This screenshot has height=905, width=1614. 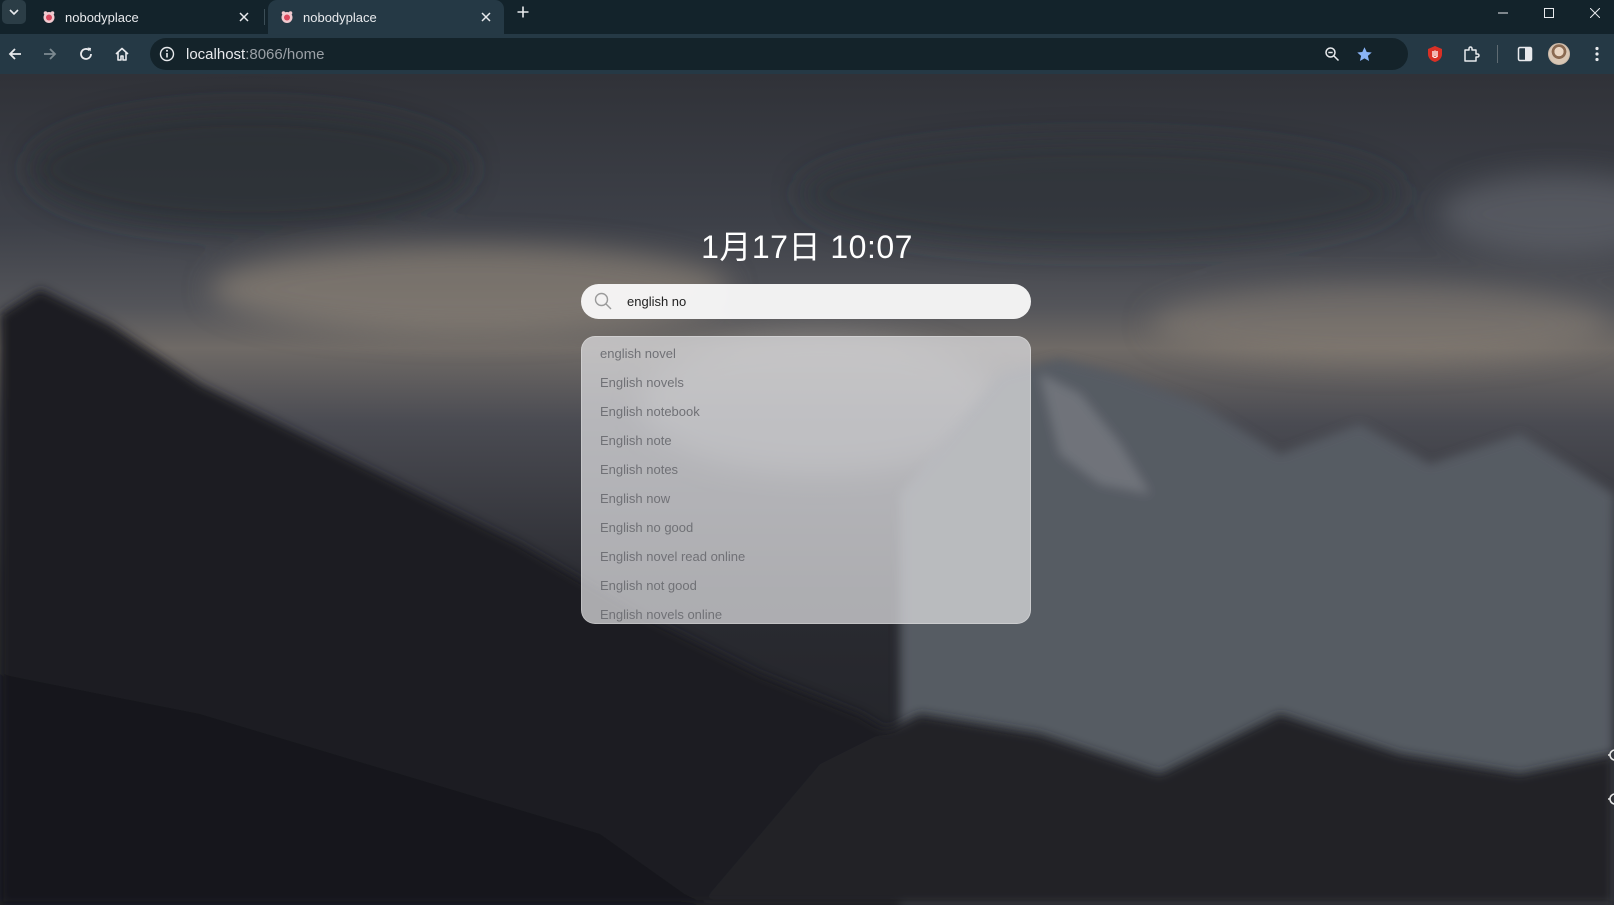 I want to click on extension-icon, so click(x=1435, y=54).